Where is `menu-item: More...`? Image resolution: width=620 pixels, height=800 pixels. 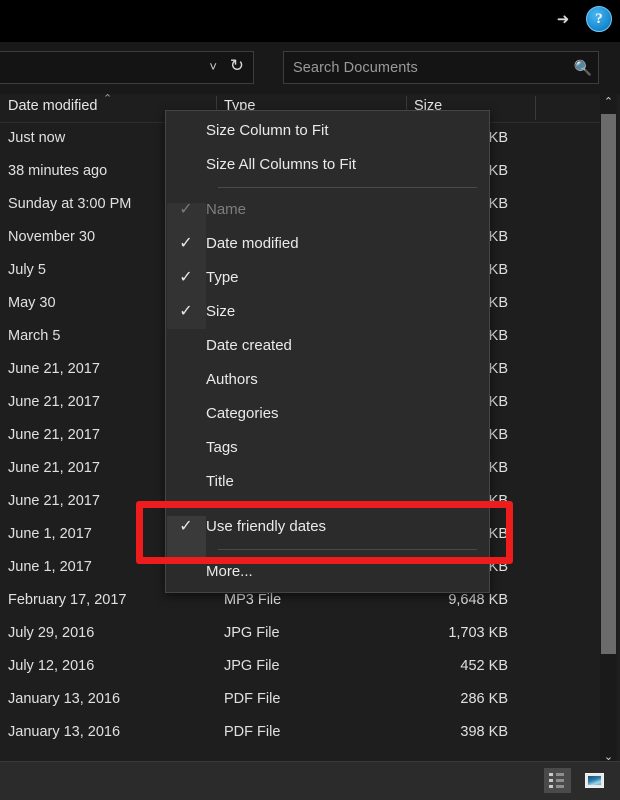
menu-item: More... is located at coordinates (327, 572).